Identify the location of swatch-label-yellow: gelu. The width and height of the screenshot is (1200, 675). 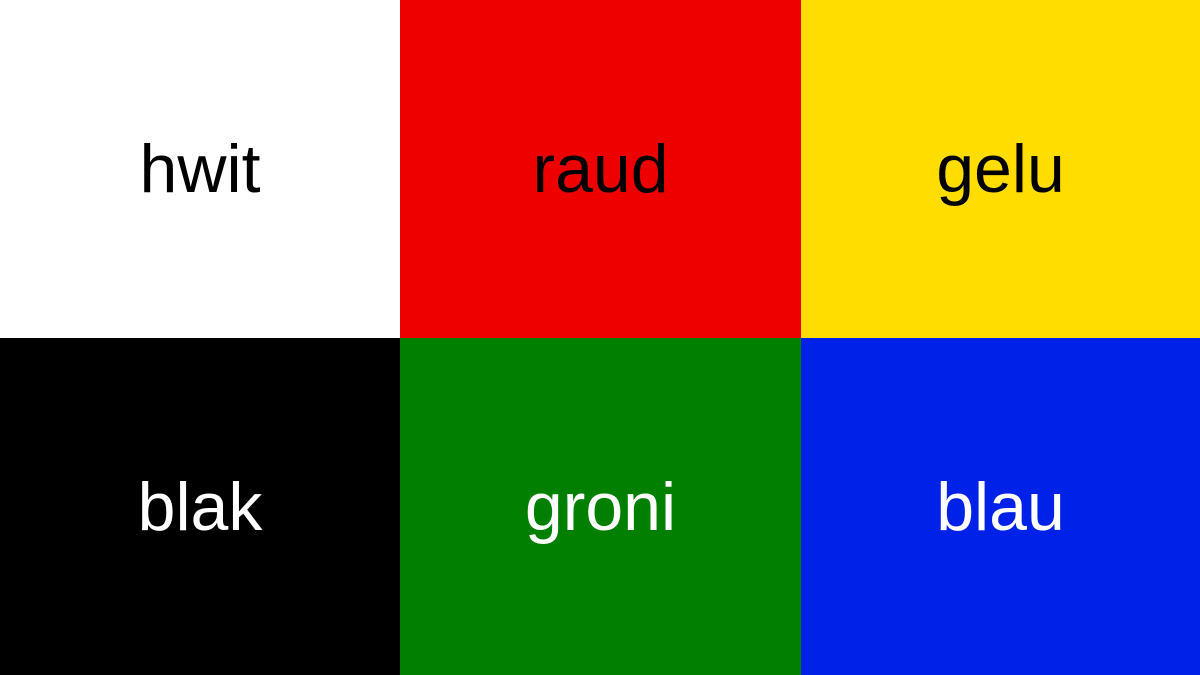
(1000, 169).